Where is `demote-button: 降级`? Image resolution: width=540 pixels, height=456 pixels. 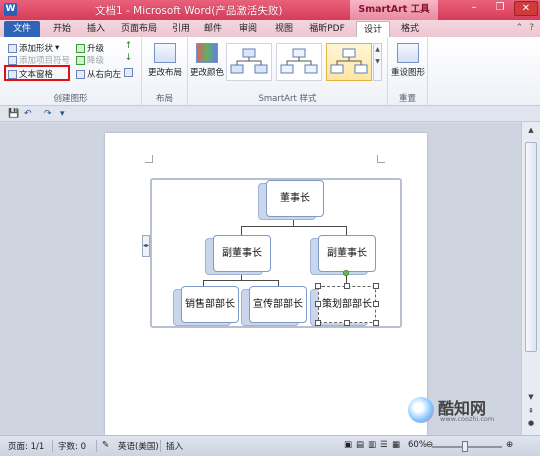
demote-button: 降级 is located at coordinates (90, 60).